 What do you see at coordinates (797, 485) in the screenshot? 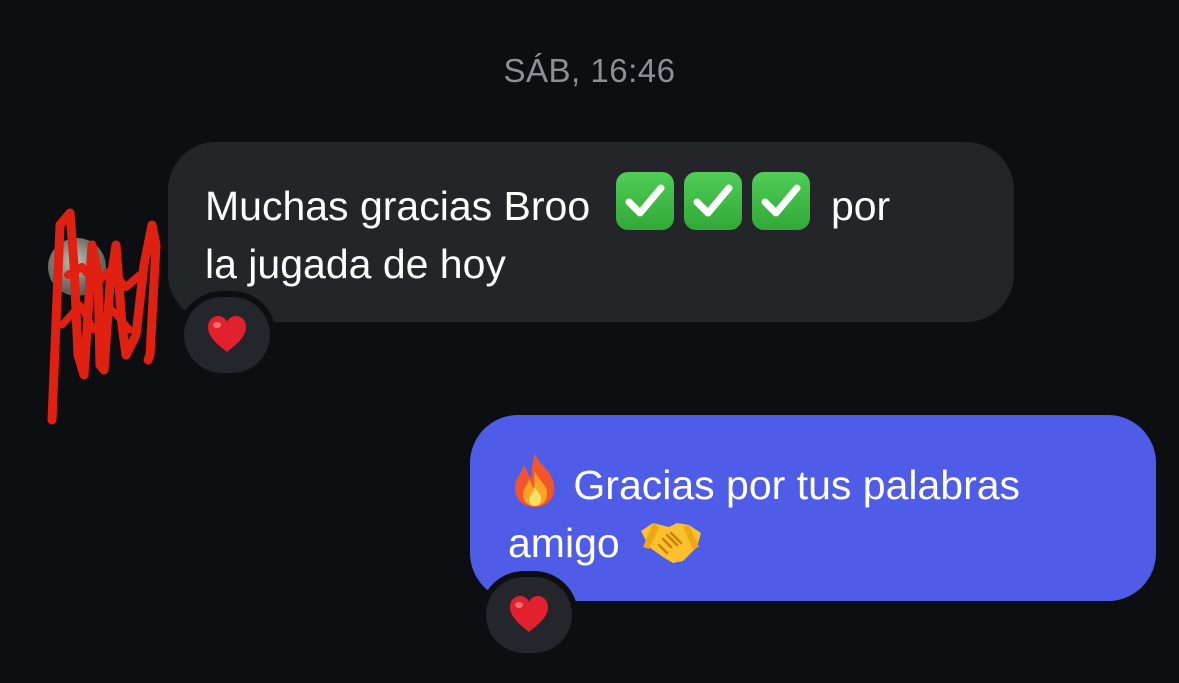
I see `outgoing-message-text: Gracias por tus palabras` at bounding box center [797, 485].